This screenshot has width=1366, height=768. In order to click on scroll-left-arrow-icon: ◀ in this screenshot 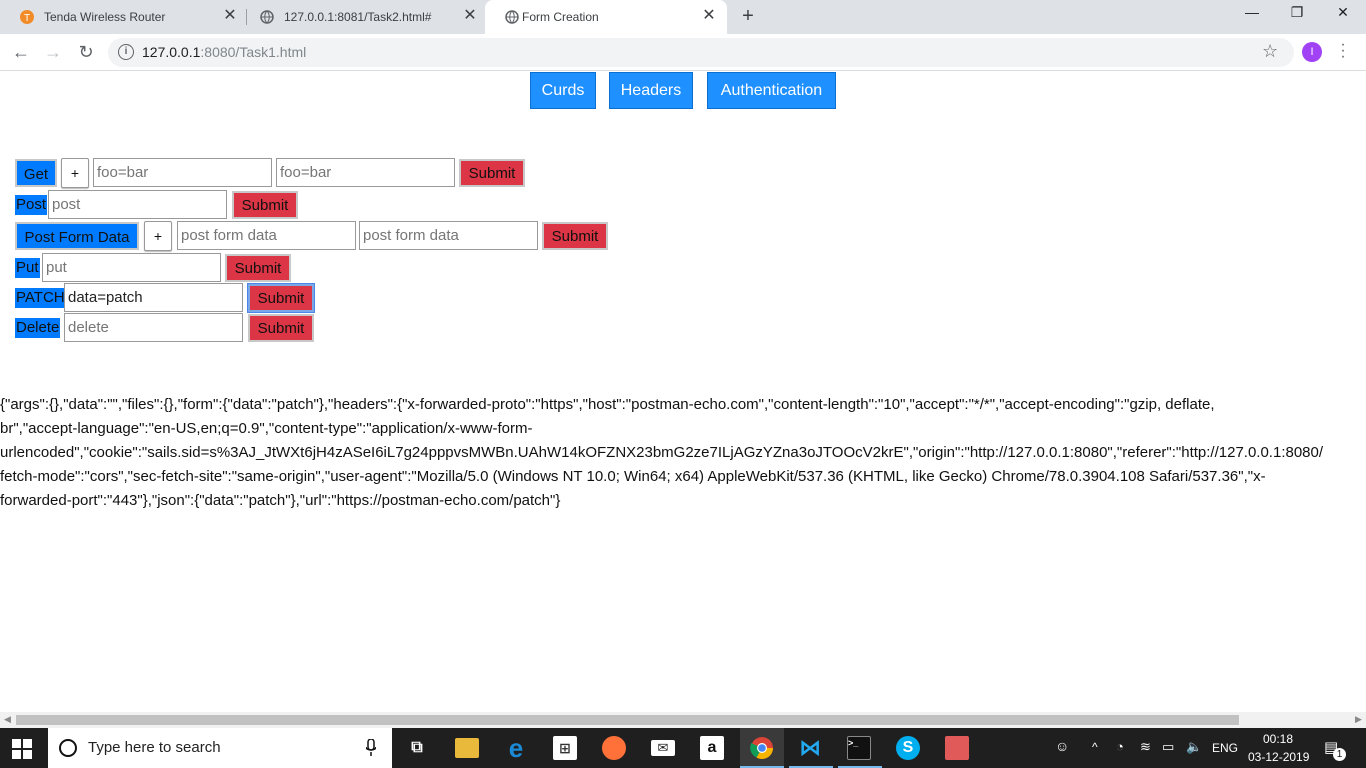, I will do `click(7, 719)`.